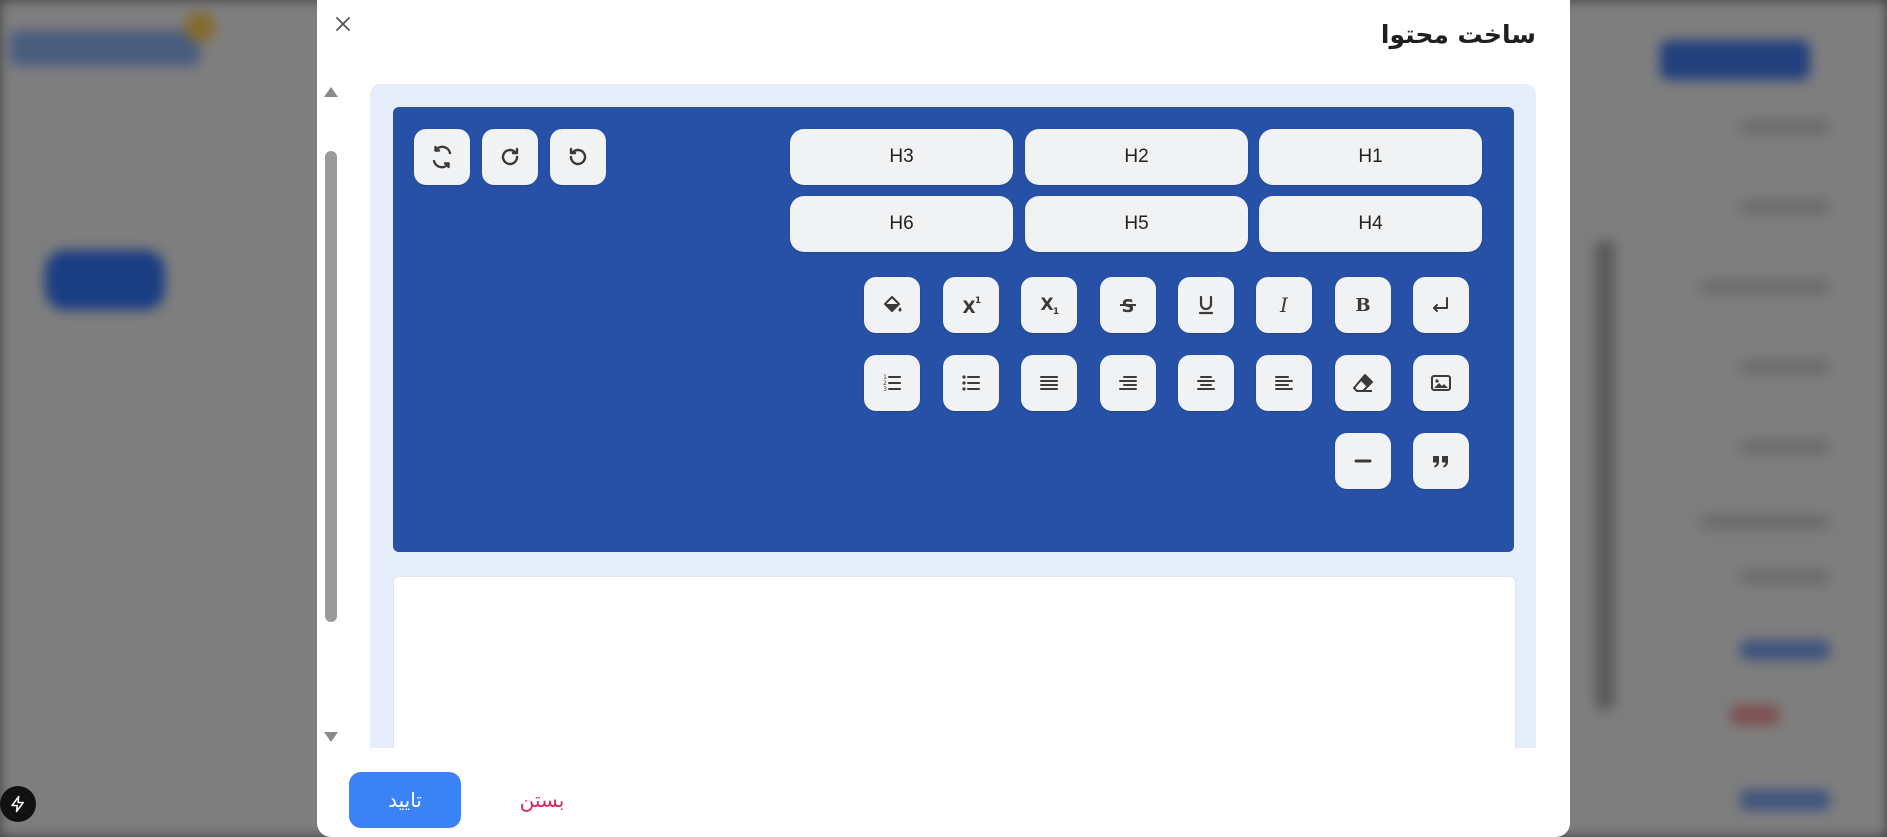  Describe the element at coordinates (1370, 157) in the screenshot. I see `heading-h1-button: H1` at that location.